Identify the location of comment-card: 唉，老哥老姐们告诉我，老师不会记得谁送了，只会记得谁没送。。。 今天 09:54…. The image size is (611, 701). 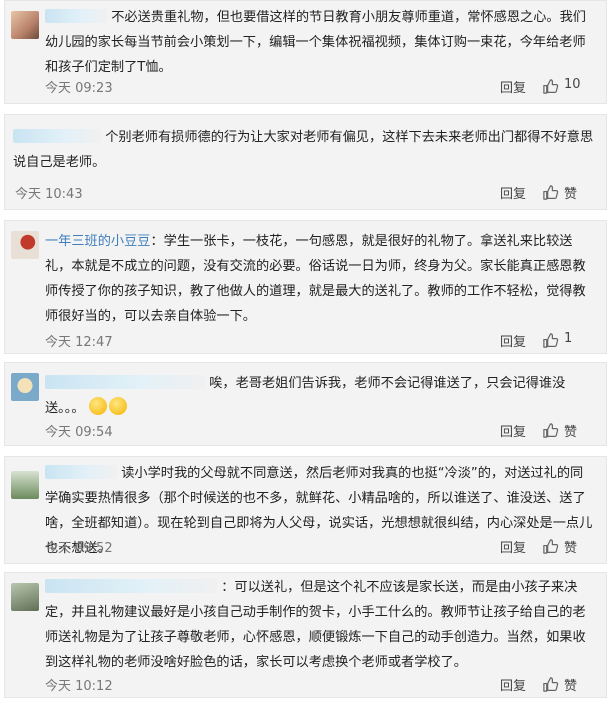
(305, 404).